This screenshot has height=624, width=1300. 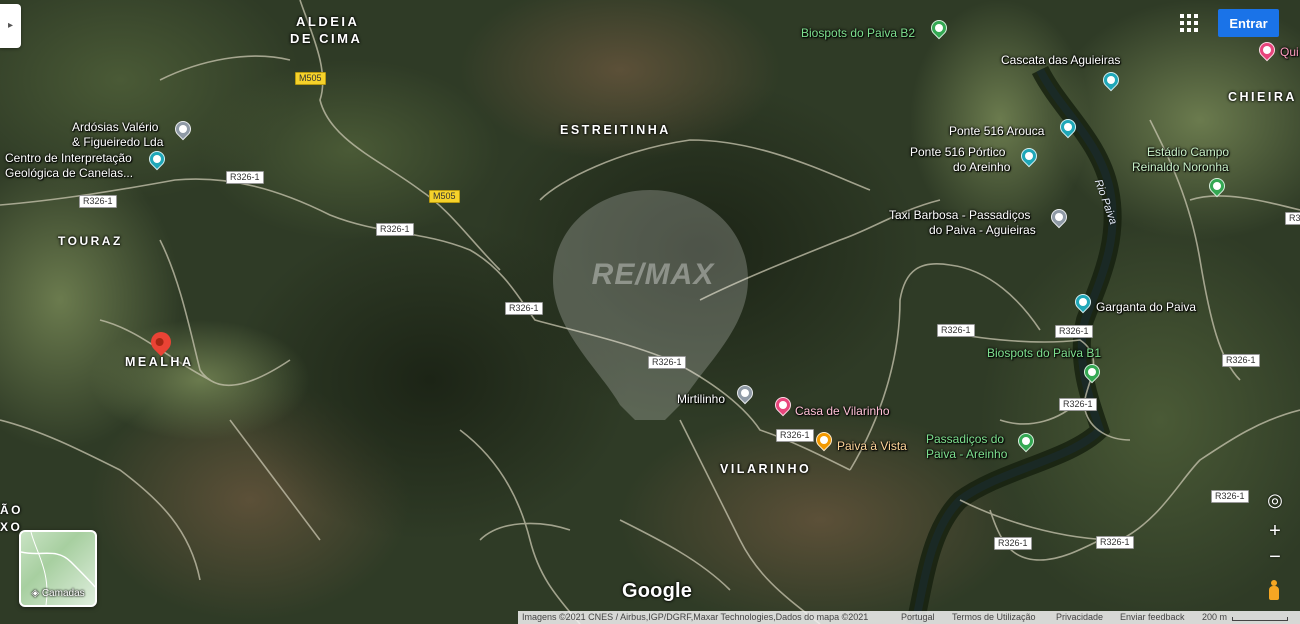 I want to click on poi-label: Garganta do Paiva, so click(x=1146, y=307).